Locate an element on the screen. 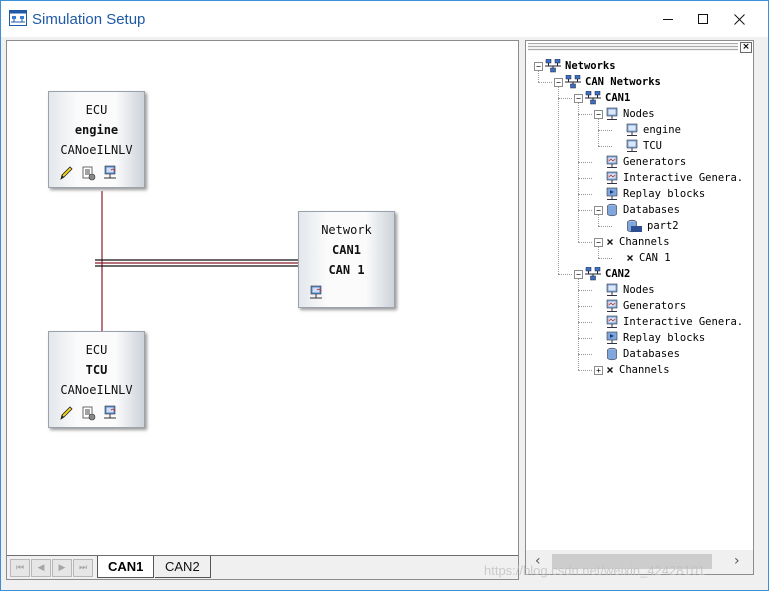 This screenshot has height=591, width=769. tree-item: CAN Networks is located at coordinates (613, 82).